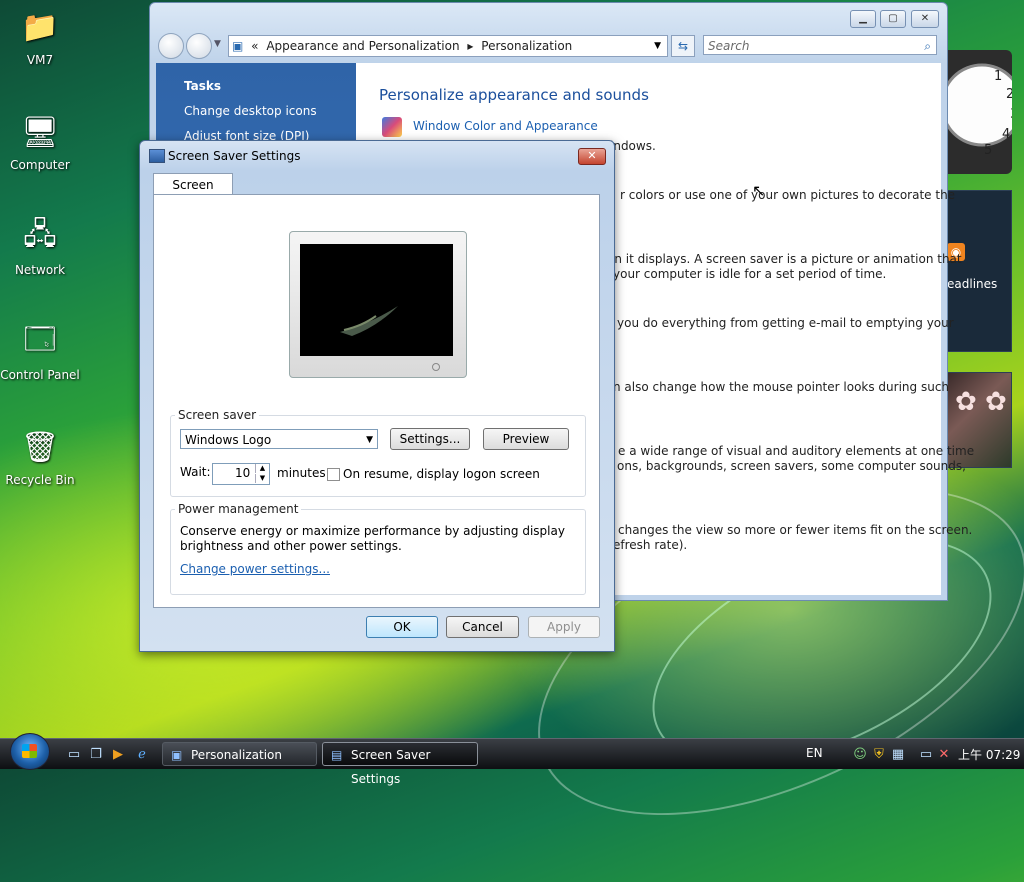  I want to click on screen-saver-taskbar-icon: ▤, so click(337, 755).